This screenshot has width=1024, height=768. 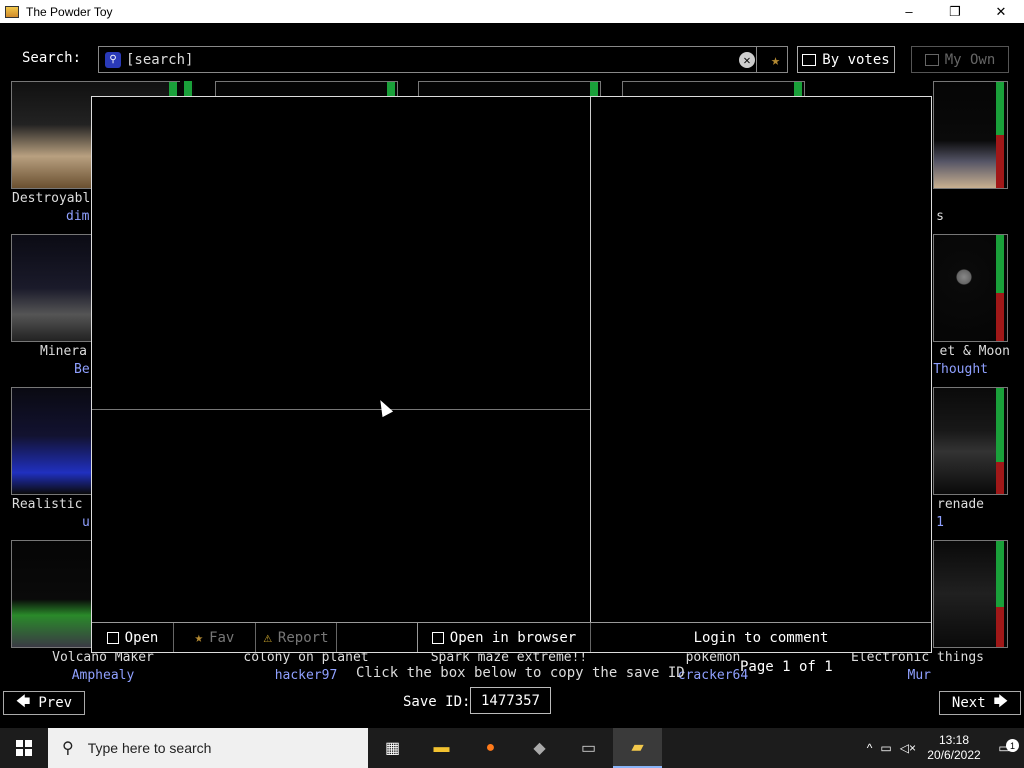 I want to click on report-label: Report, so click(x=303, y=637).